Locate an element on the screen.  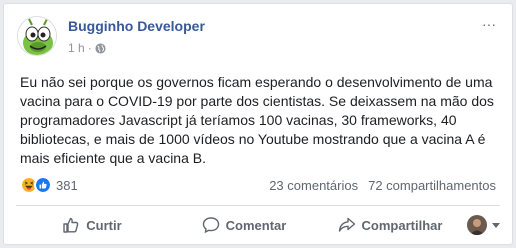
engagement-counts: 23 comentários 72 compartilhamentos is located at coordinates (382, 185).